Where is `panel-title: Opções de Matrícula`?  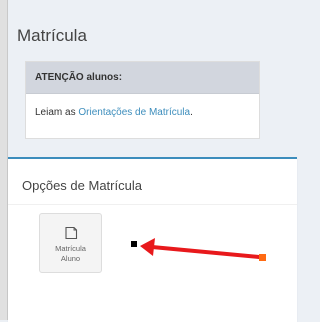
panel-title: Opções de Matrícula is located at coordinates (82, 185).